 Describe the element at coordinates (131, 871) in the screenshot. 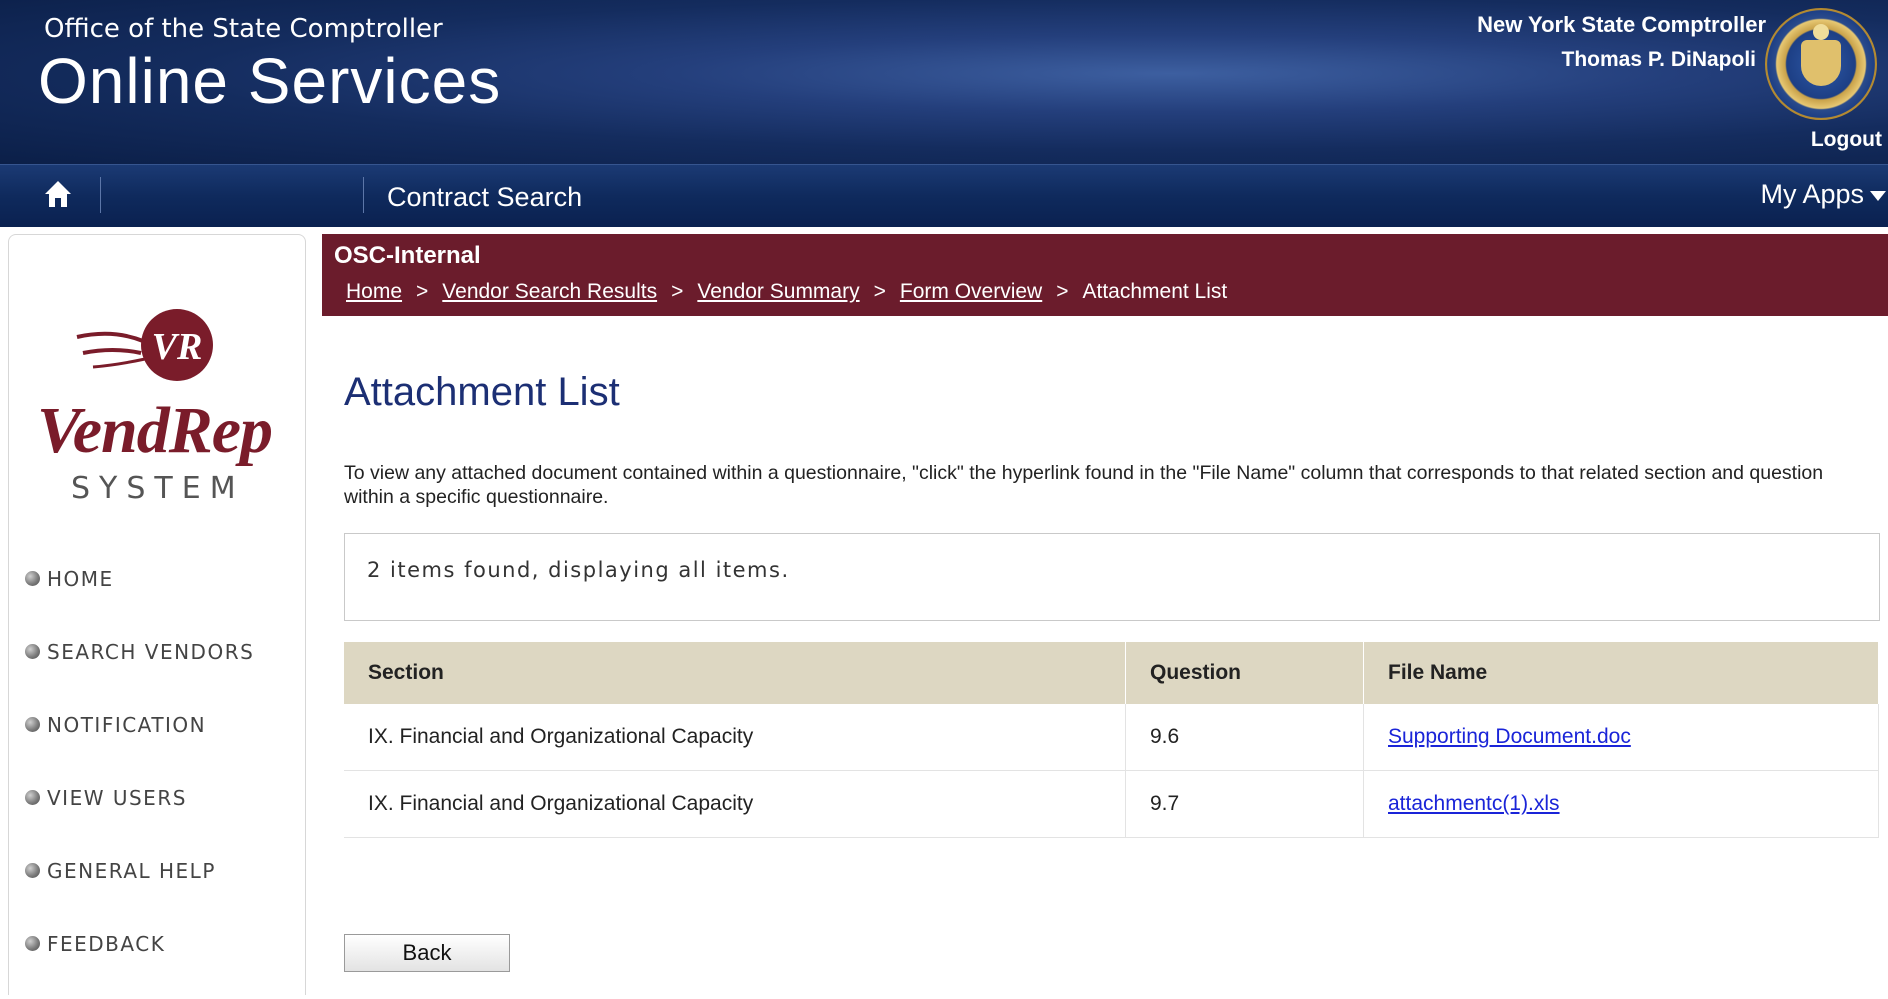

I see `sidebar-item-label: GENERAL HELP` at that location.